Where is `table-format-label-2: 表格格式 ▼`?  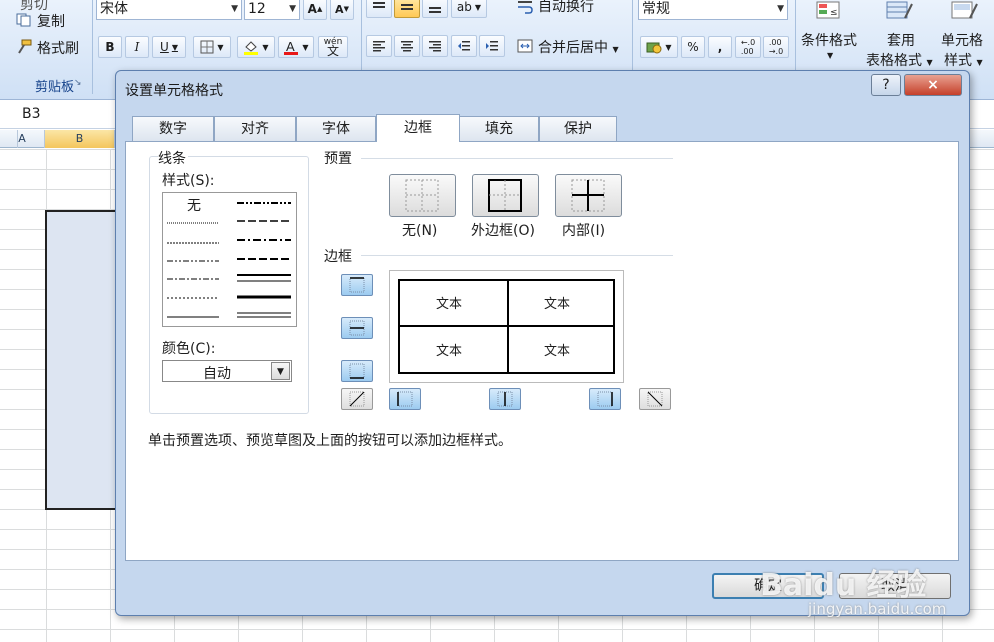
table-format-label-2: 表格格式 ▼ is located at coordinates (899, 60).